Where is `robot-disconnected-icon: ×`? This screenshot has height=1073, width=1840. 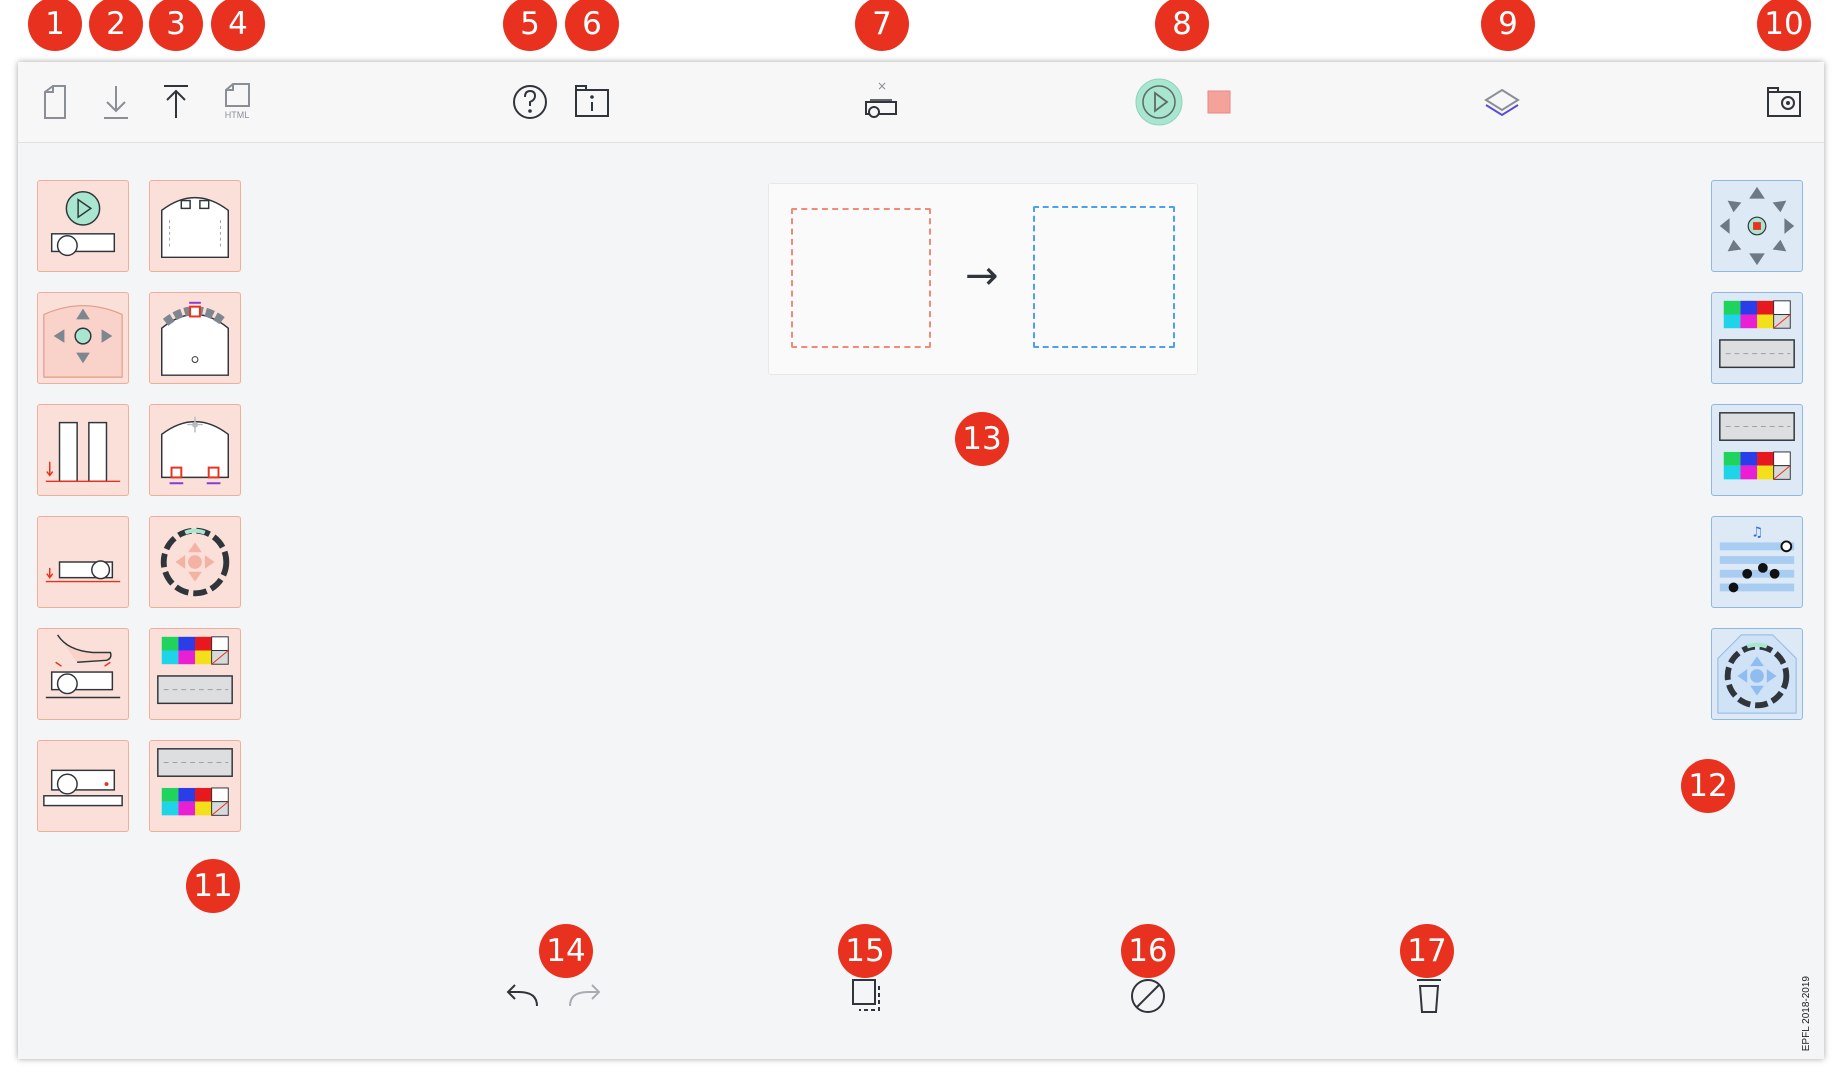
robot-disconnected-icon: × is located at coordinates (881, 98).